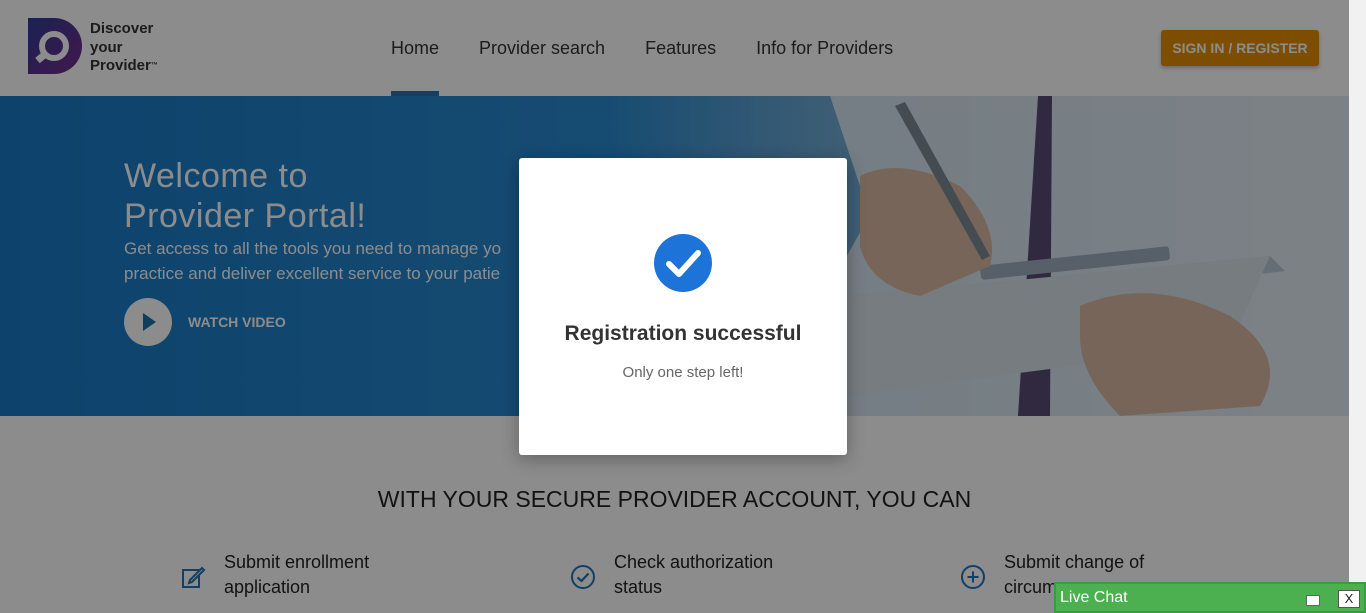  What do you see at coordinates (683, 263) in the screenshot?
I see `check-circle-icon` at bounding box center [683, 263].